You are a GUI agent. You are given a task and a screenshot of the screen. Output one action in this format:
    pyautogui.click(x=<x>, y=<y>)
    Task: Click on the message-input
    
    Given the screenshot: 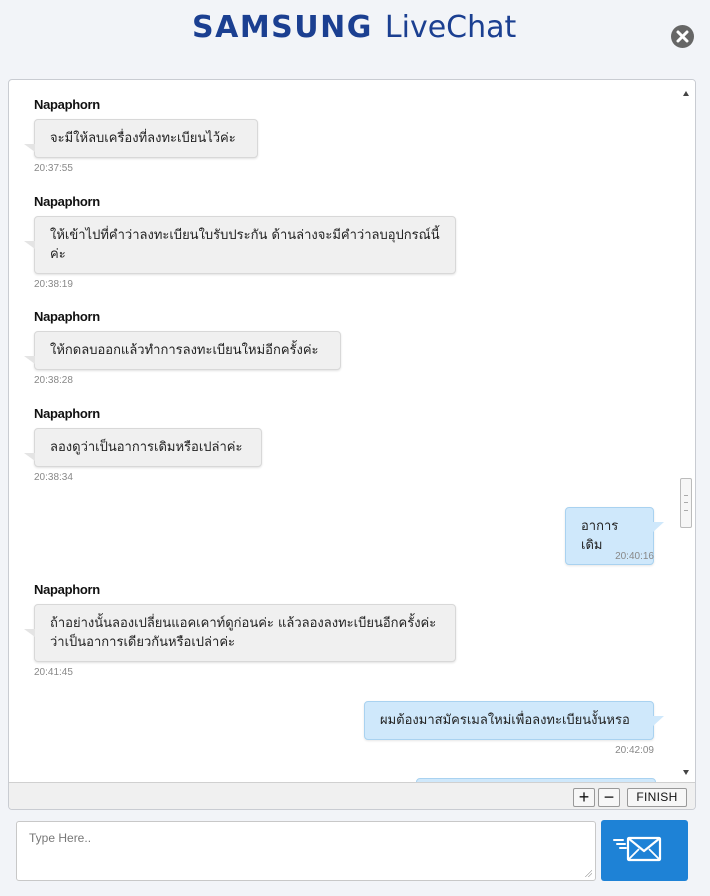 What is the action you would take?
    pyautogui.click(x=306, y=851)
    